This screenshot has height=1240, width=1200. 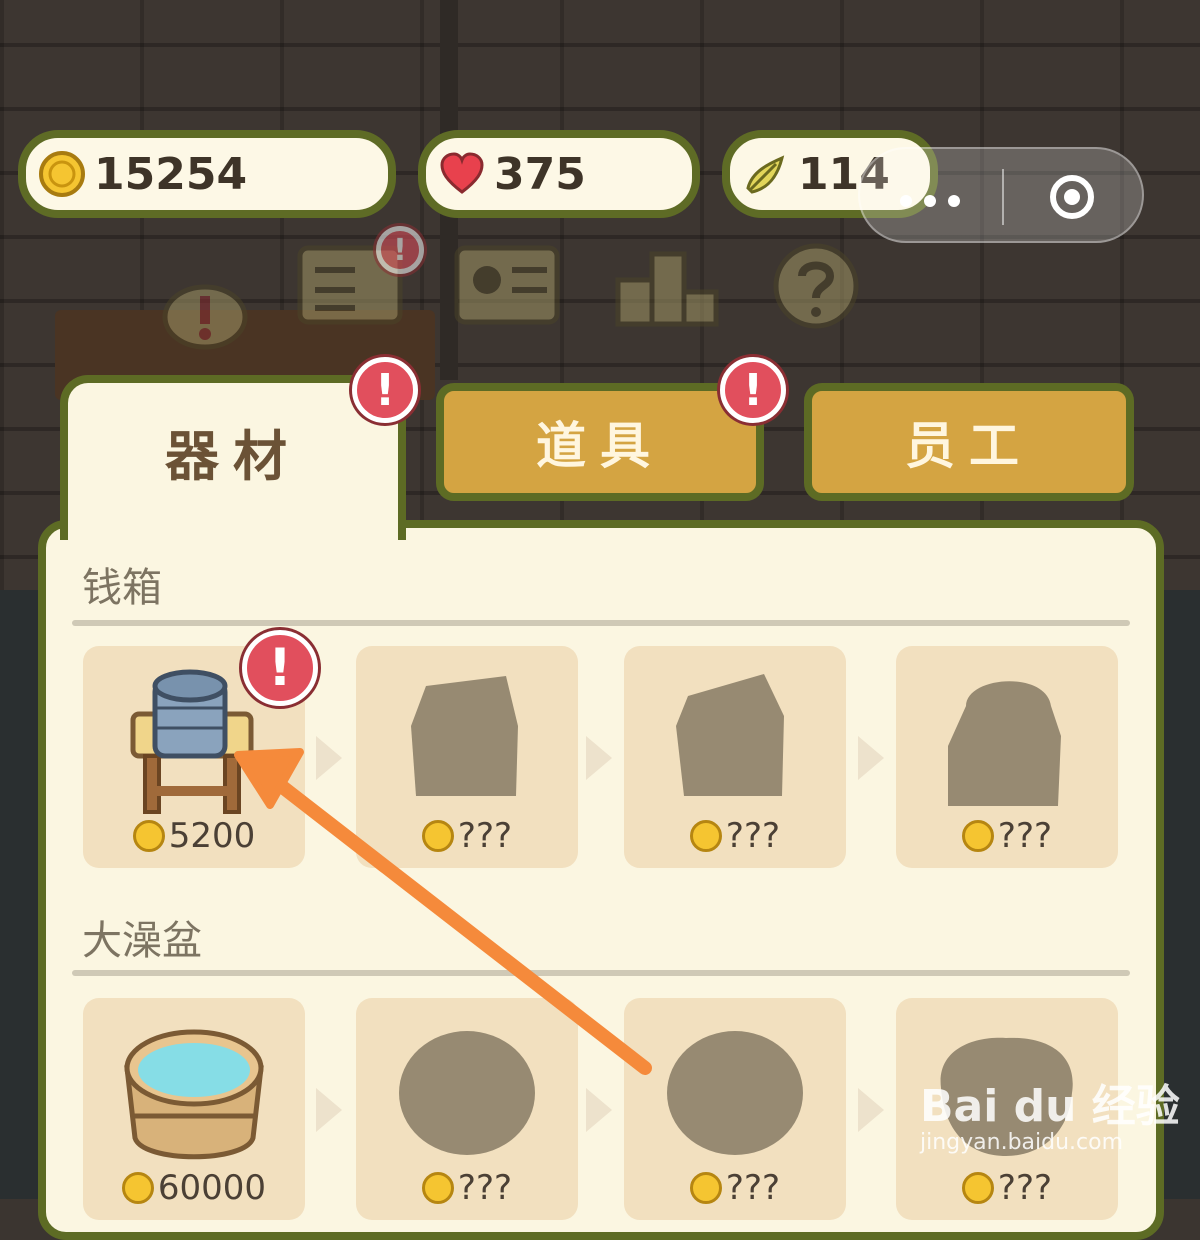 I want to click on section-title-cashbox: 钱箱, so click(x=122, y=588).